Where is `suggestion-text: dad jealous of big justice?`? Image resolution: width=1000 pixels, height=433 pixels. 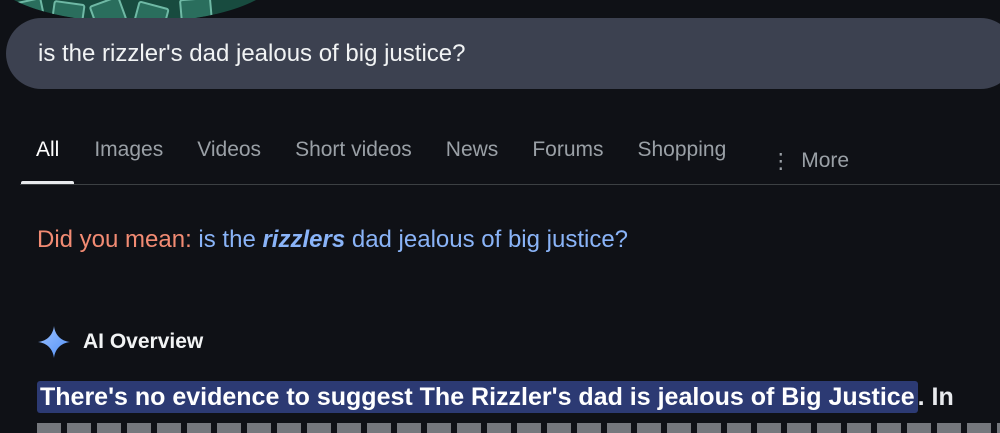 suggestion-text: dad jealous of big justice? is located at coordinates (487, 239).